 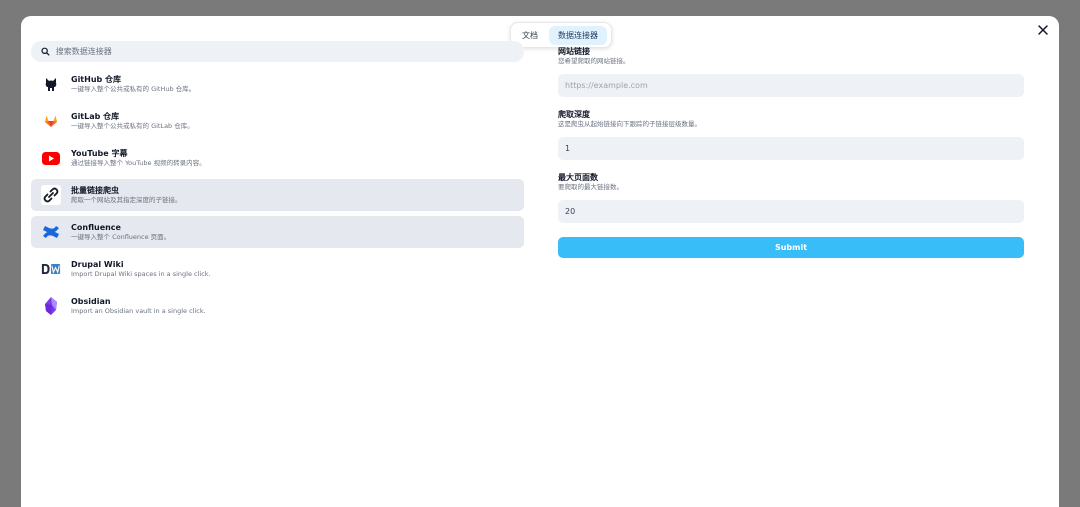 I want to click on max-pages-hint: 要爬取的最大链接数。, so click(x=590, y=187).